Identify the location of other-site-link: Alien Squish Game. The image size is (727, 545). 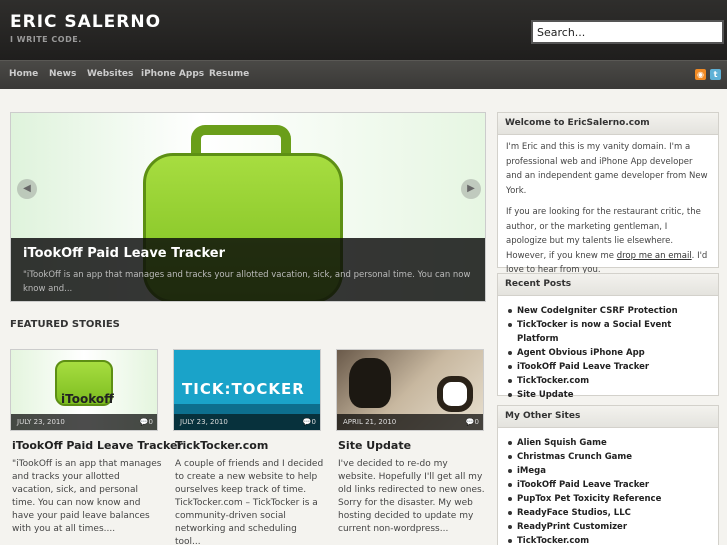
(608, 443).